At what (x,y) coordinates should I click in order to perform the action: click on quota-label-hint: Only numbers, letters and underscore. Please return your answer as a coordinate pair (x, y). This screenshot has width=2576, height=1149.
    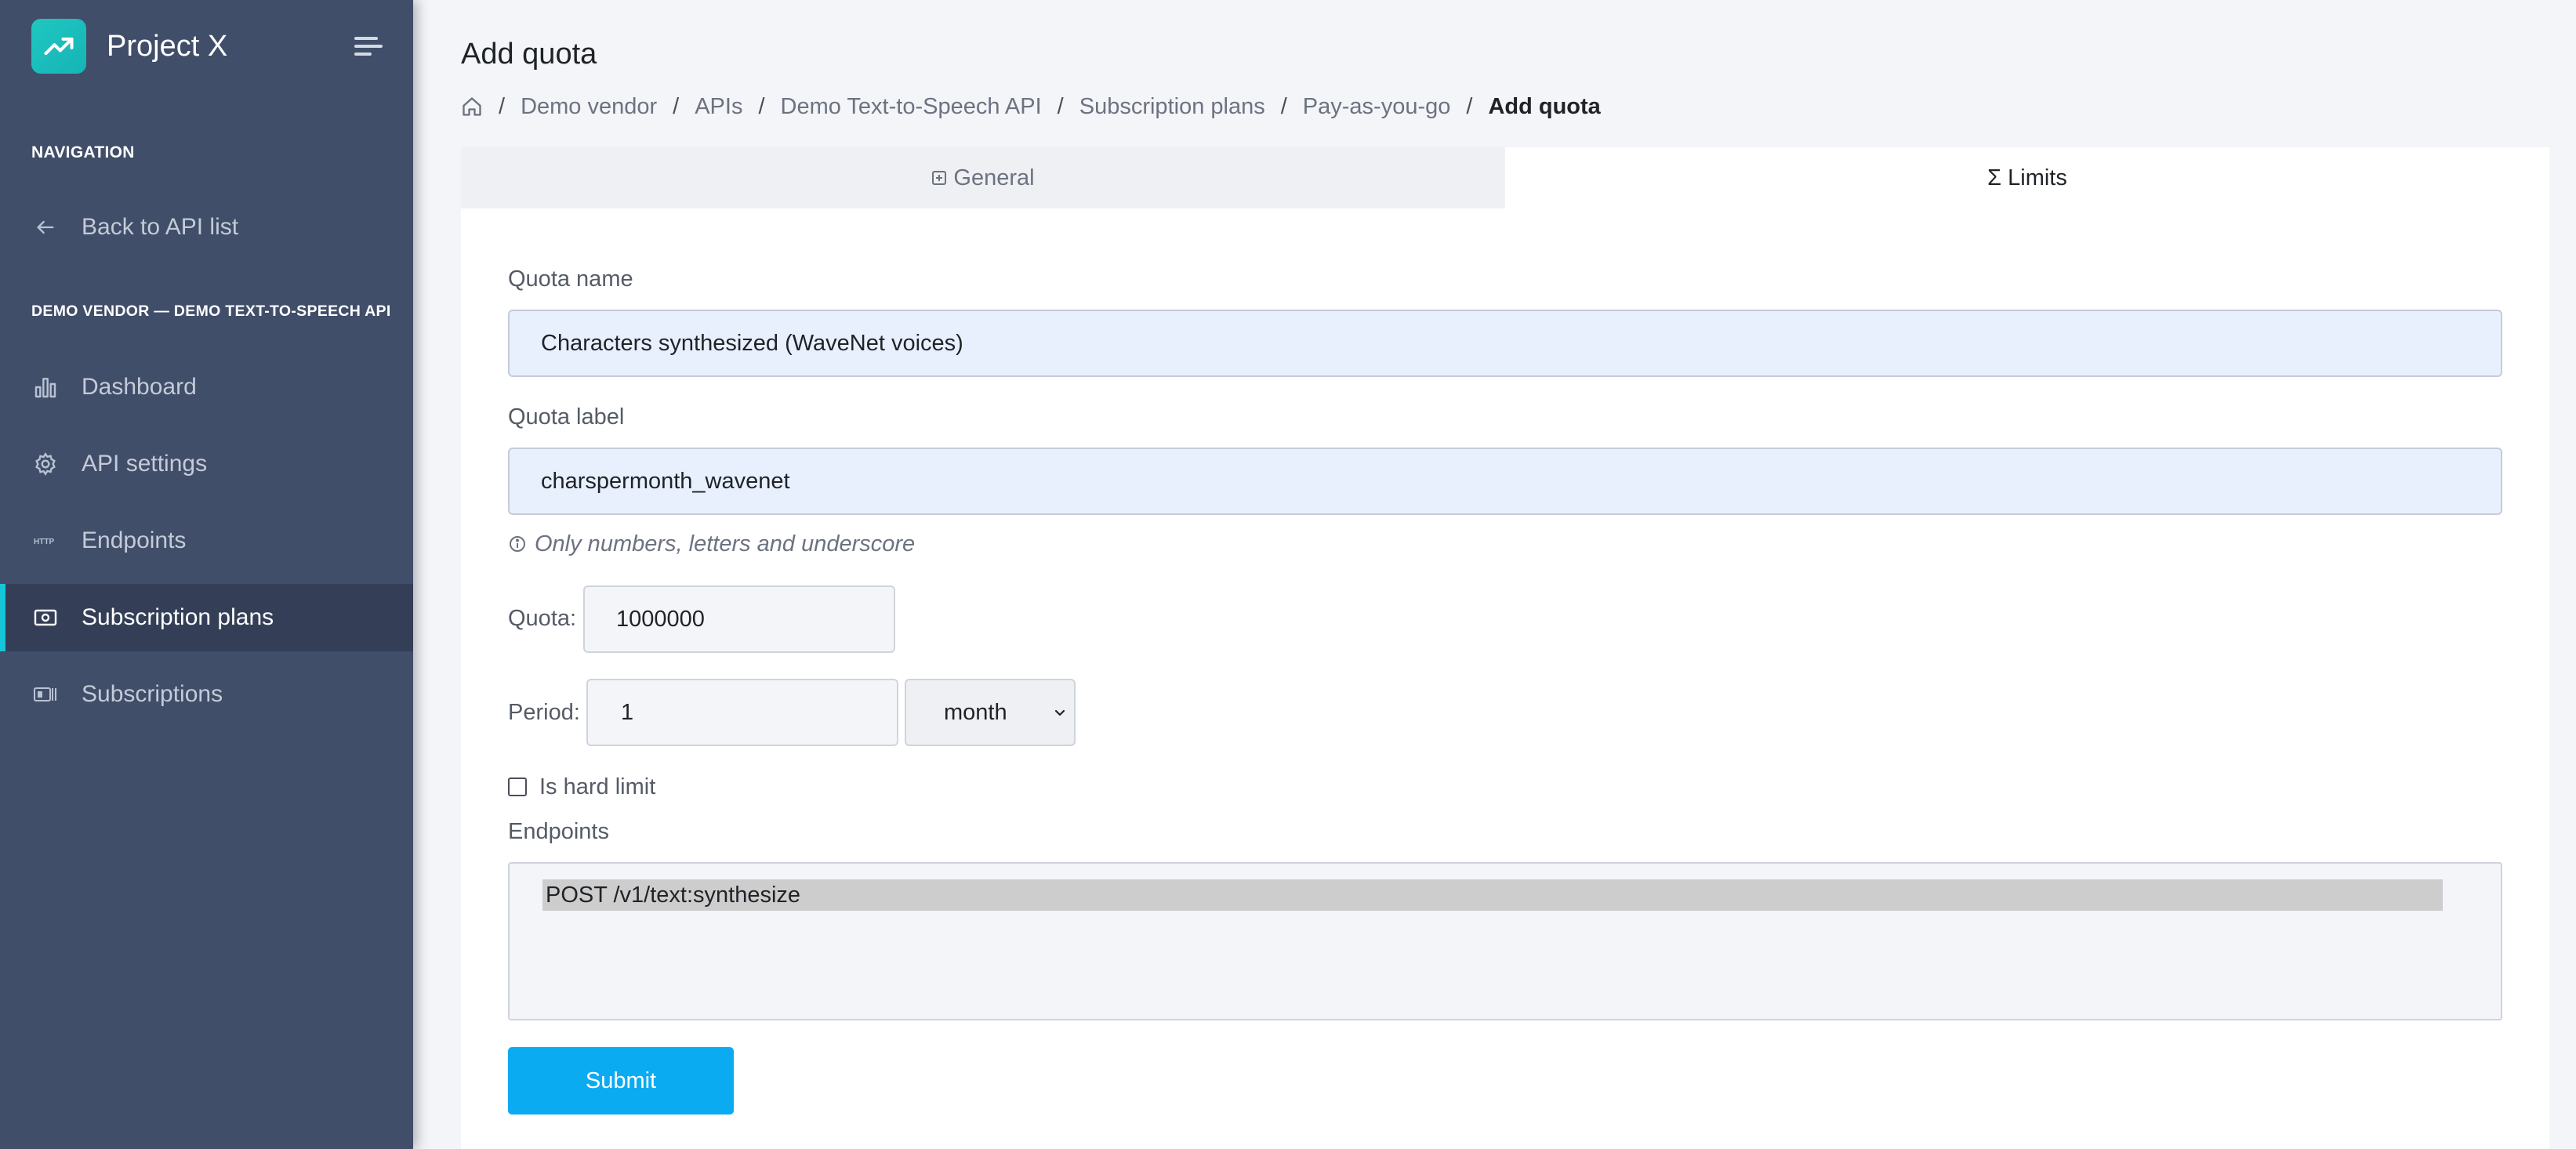
    Looking at the image, I should click on (711, 544).